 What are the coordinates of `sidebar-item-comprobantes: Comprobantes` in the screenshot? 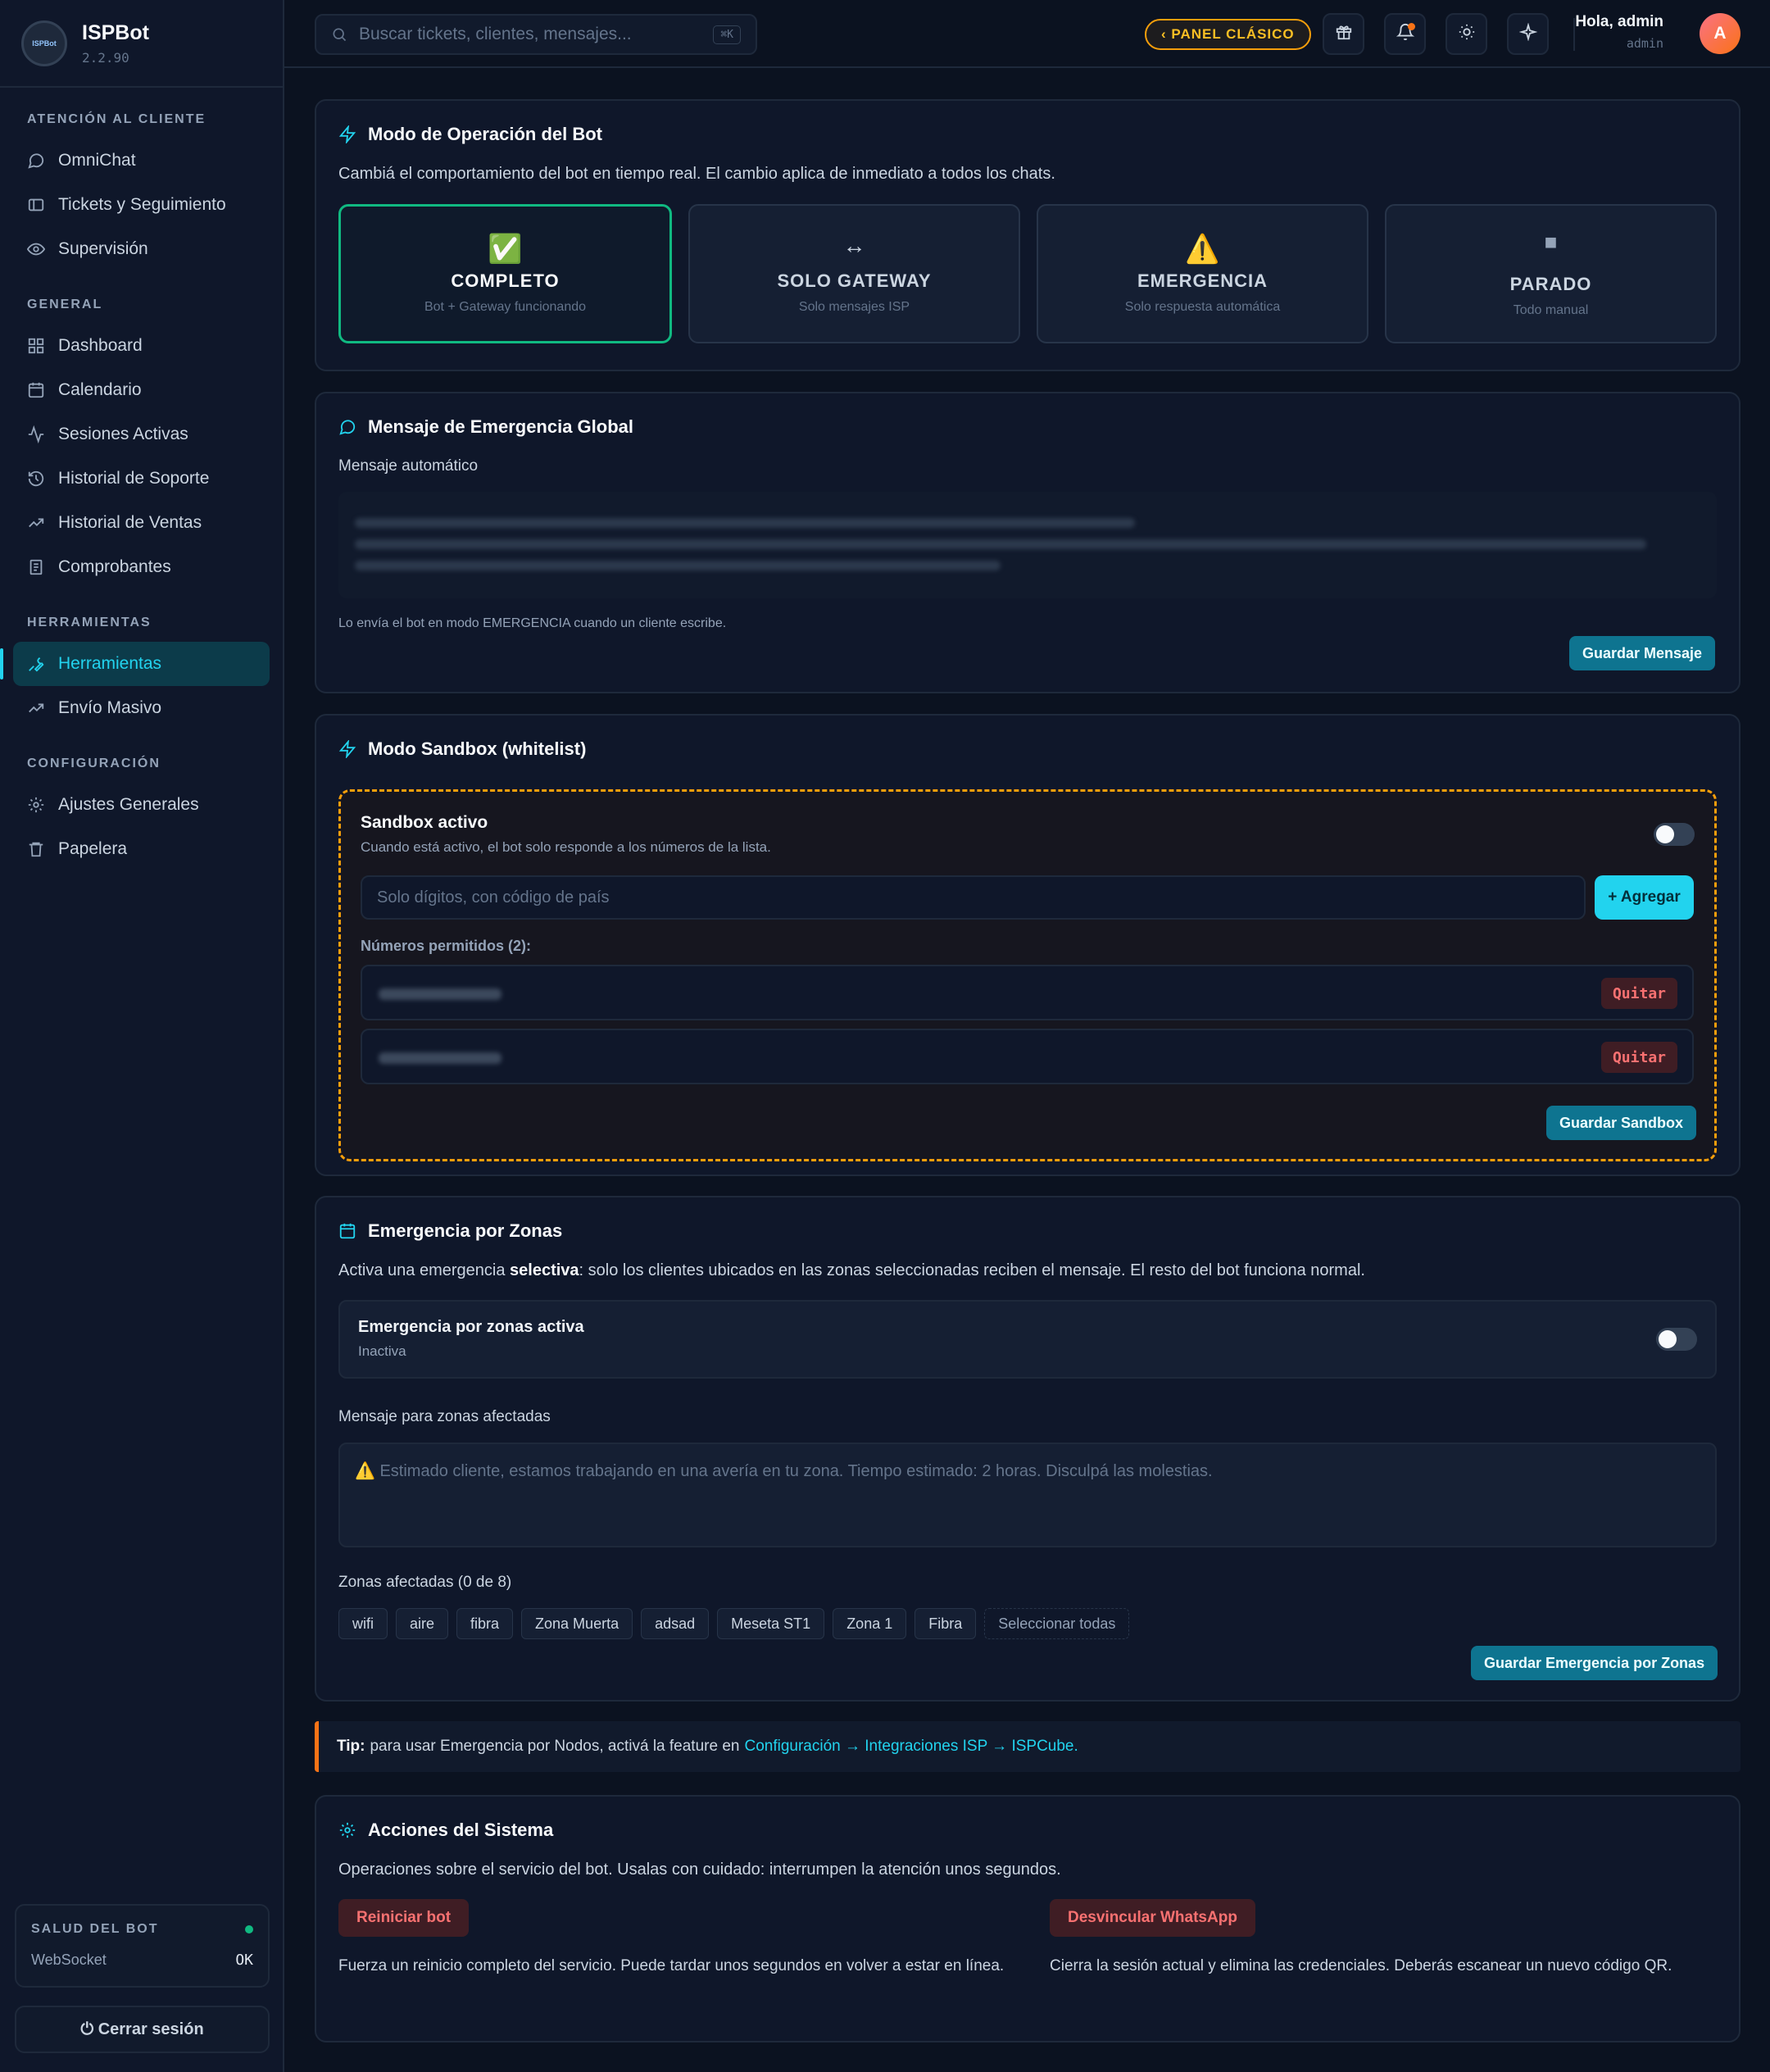 It's located at (141, 567).